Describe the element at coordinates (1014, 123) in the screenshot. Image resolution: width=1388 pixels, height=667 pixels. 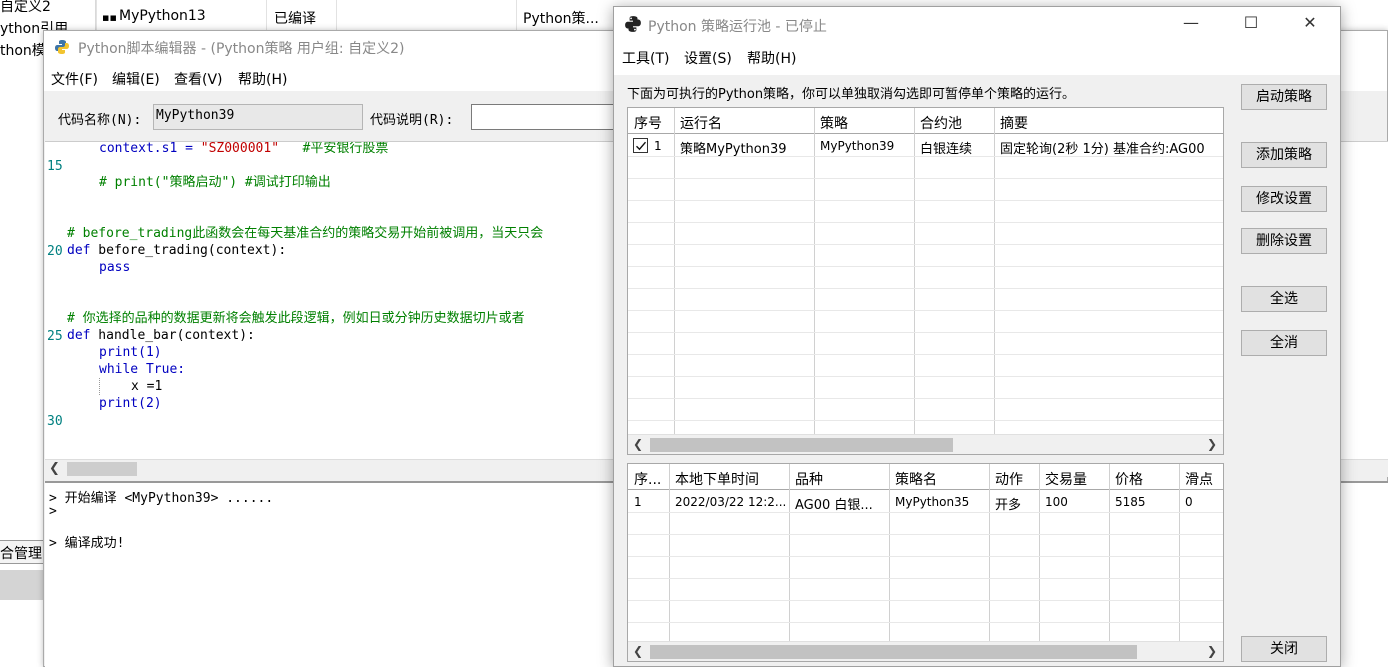
I see `column-header: 摘要` at that location.